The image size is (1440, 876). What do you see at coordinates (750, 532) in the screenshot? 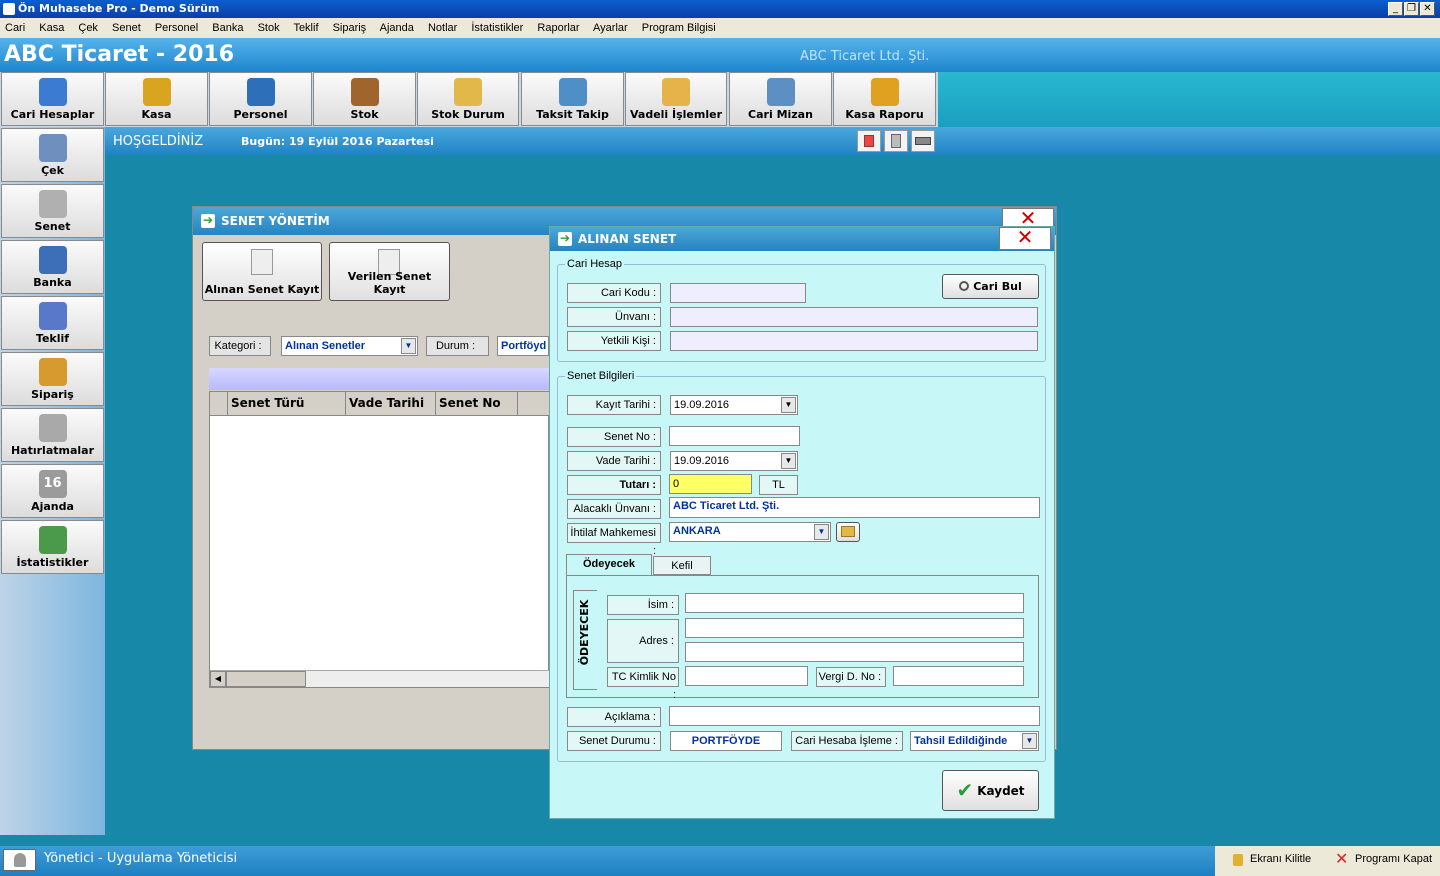
I see `ihtilaf-mahkemesi-select: ANKARA ▼` at bounding box center [750, 532].